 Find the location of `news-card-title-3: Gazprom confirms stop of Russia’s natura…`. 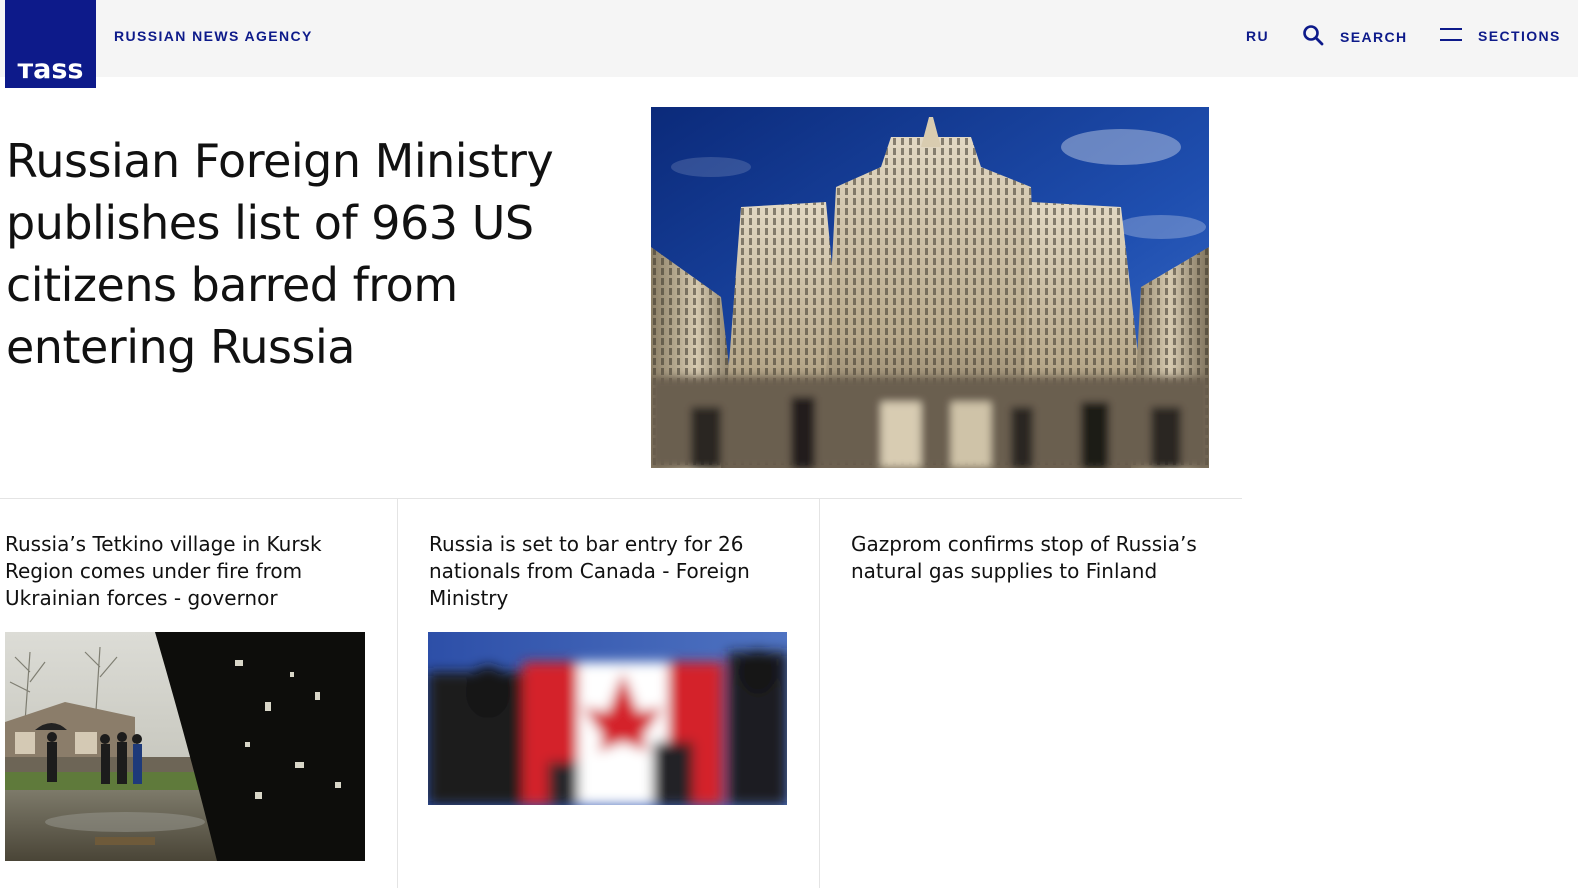

news-card-title-3: Gazprom confirms stop of Russia’s natura… is located at coordinates (1041, 558).